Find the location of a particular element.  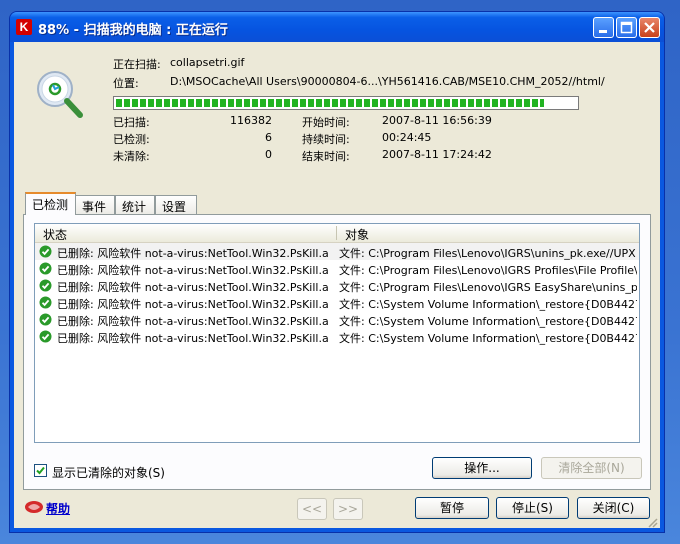

kaspersky-app-icon: K is located at coordinates (24, 27).